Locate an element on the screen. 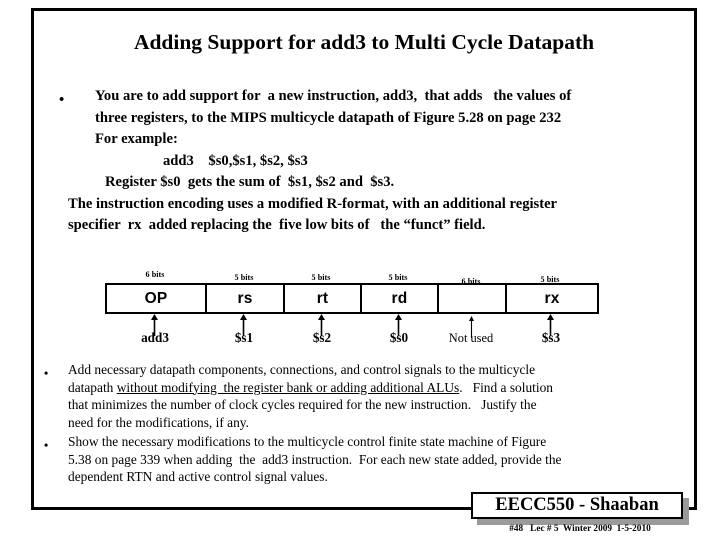  field-cell-rs: rs is located at coordinates (246, 298).